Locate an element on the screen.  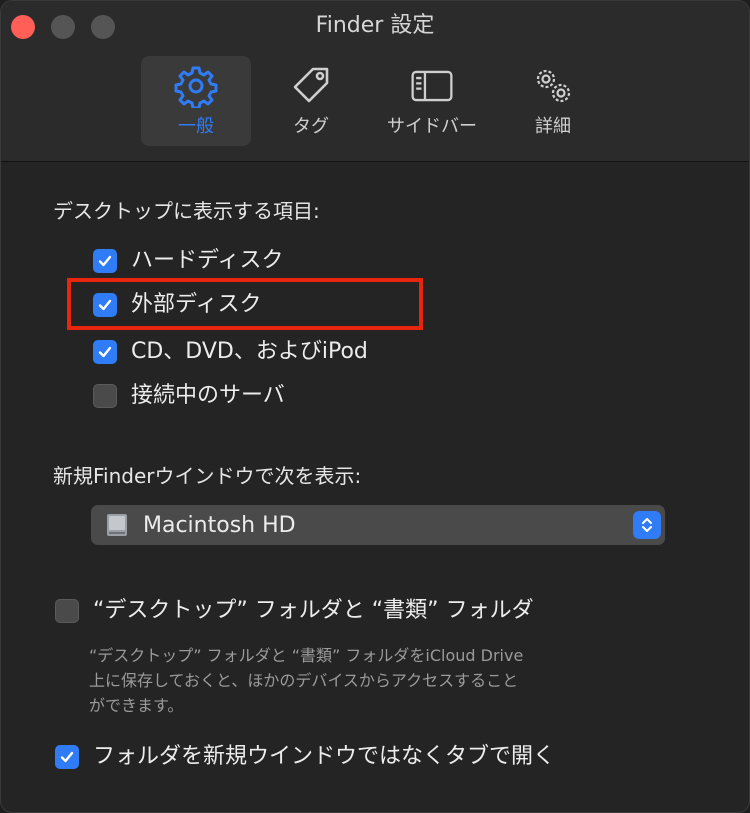
hard-disk-checkbox is located at coordinates (105, 261).